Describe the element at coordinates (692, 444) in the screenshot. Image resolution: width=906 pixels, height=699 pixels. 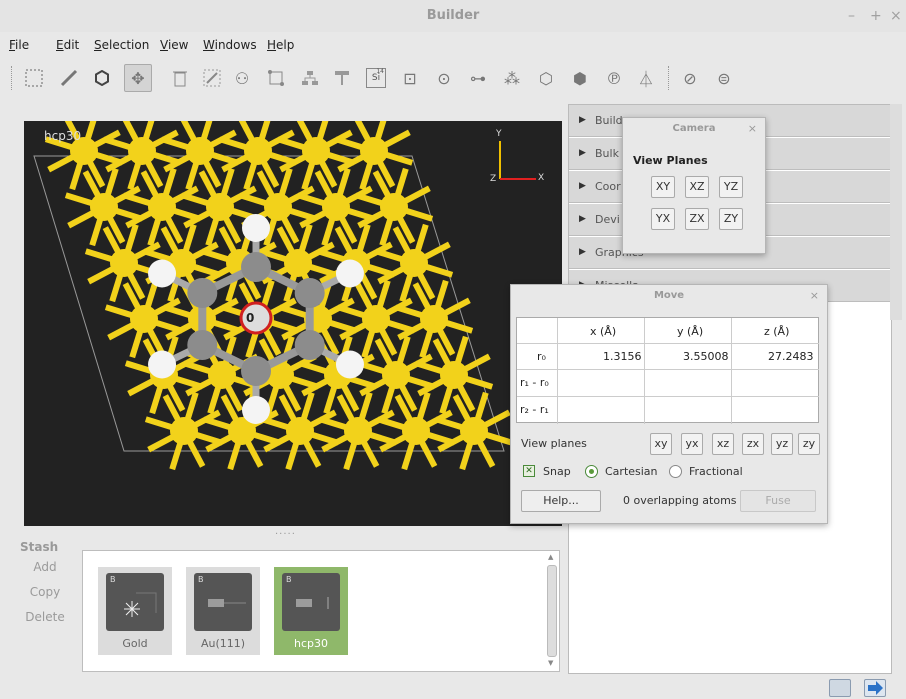
I see `plane-yx-button: yx` at that location.